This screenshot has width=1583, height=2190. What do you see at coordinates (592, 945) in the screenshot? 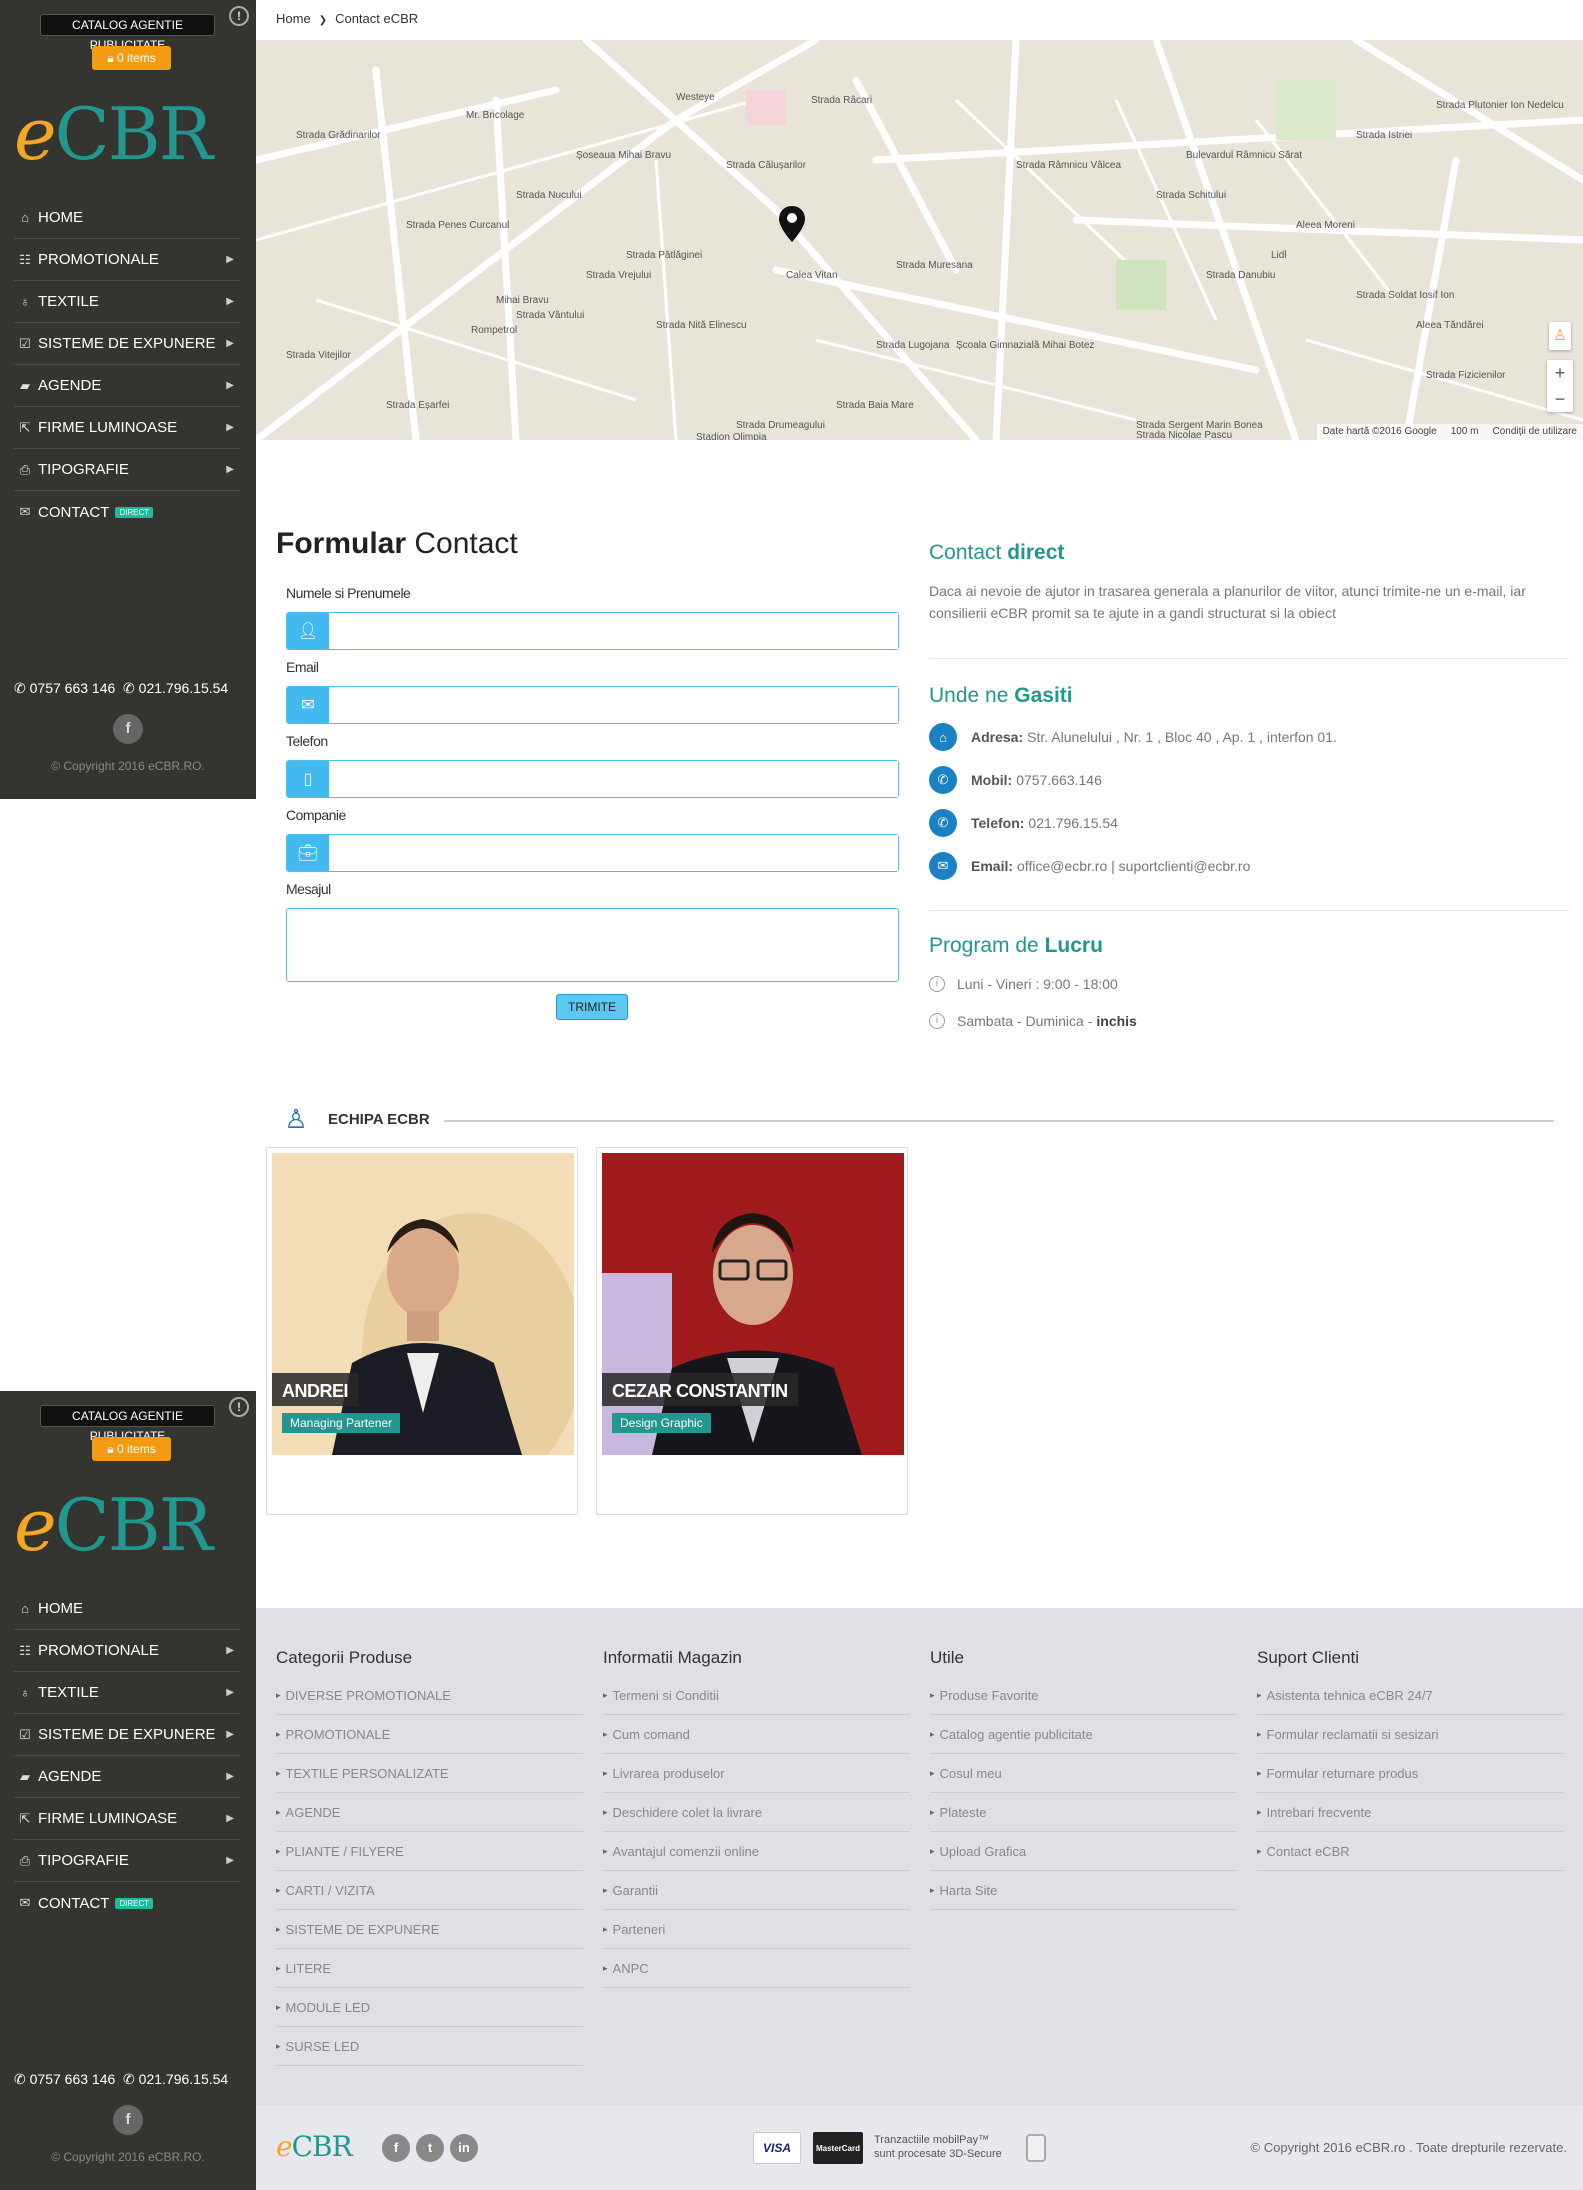
I see `message-textarea` at bounding box center [592, 945].